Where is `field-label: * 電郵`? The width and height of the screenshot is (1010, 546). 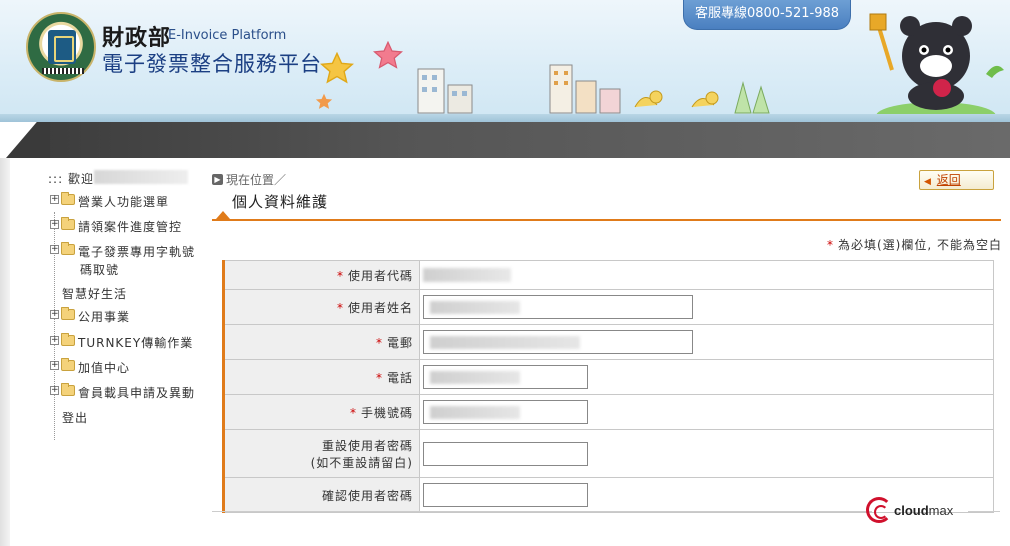
field-label: * 電郵 is located at coordinates (321, 342).